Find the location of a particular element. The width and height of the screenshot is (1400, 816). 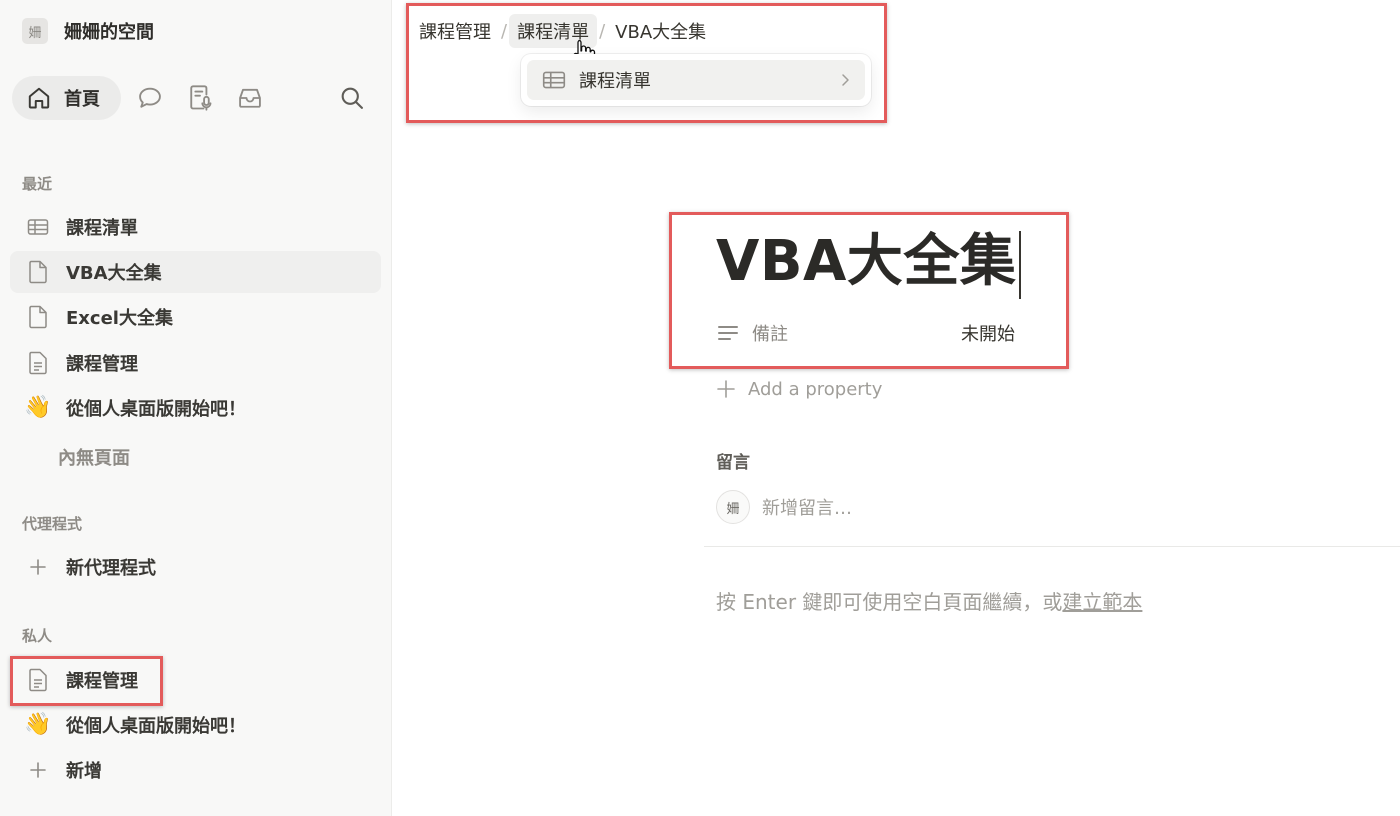

text-lines-icon is located at coordinates (728, 333).